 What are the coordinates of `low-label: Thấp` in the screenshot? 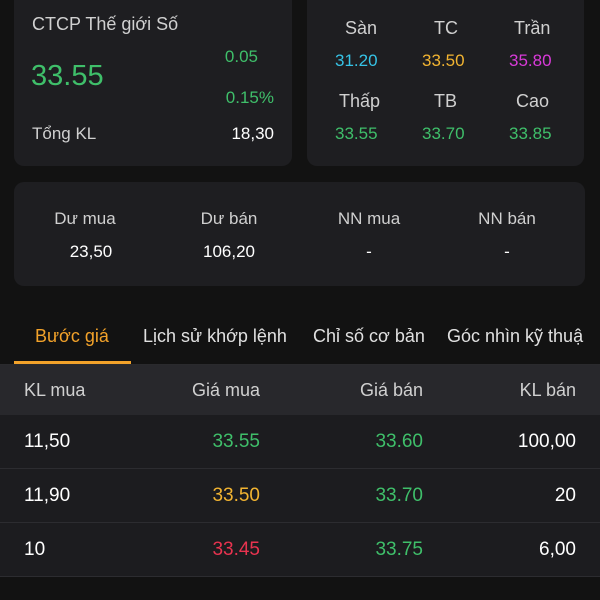 It's located at (360, 101).